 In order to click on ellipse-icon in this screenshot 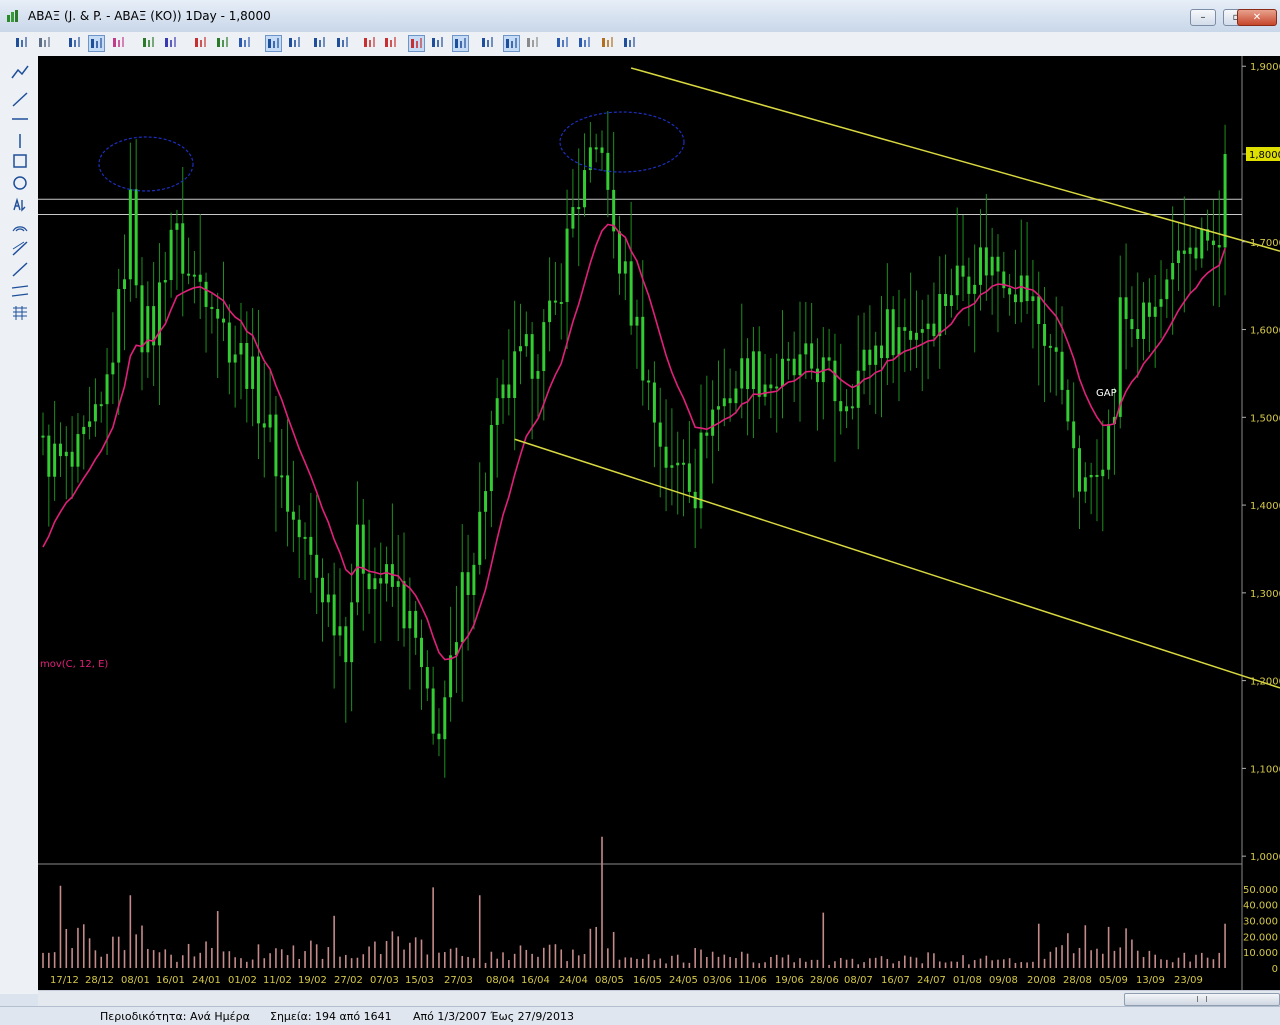, I will do `click(20, 161)`.